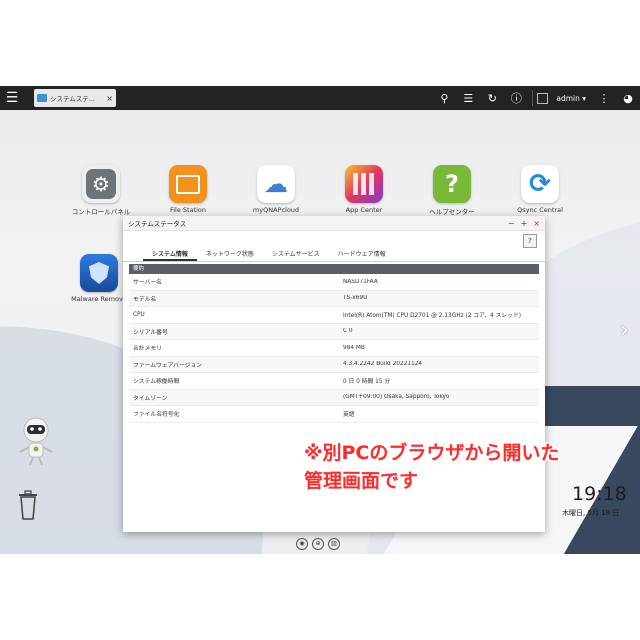  What do you see at coordinates (591, 513) in the screenshot?
I see `clock-date: 木曜日, 5月 18 日` at bounding box center [591, 513].